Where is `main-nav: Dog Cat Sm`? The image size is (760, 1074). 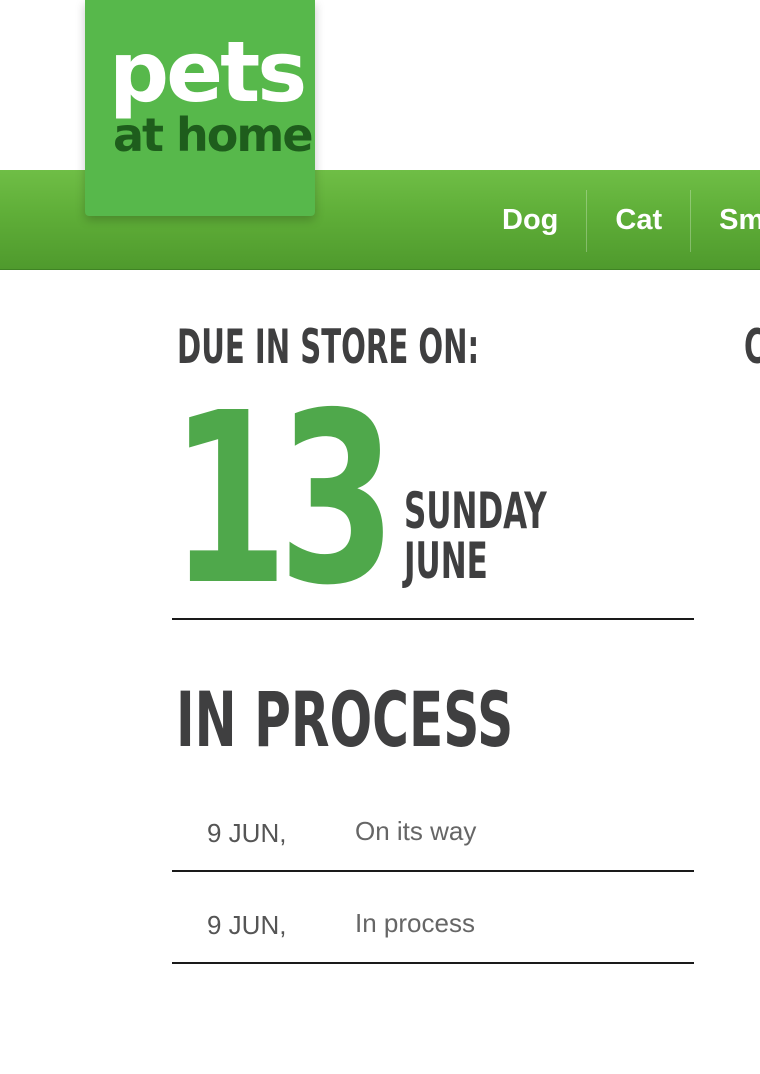 main-nav: Dog Cat Sm is located at coordinates (617, 220).